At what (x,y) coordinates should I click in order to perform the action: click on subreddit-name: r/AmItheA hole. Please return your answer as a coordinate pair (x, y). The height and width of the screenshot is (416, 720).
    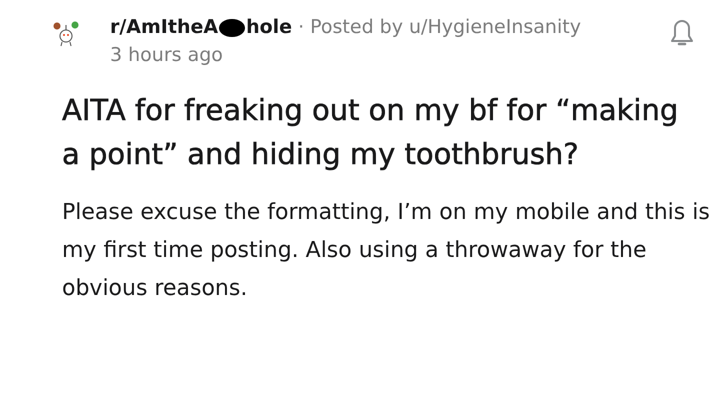
    Looking at the image, I should click on (201, 27).